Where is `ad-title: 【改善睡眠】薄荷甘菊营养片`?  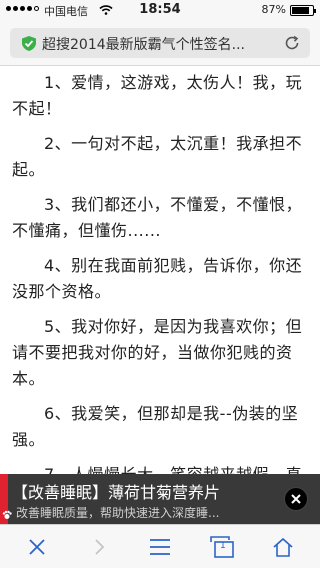
ad-title: 【改善睡眠】薄荷甘菊营养片 is located at coordinates (116, 491).